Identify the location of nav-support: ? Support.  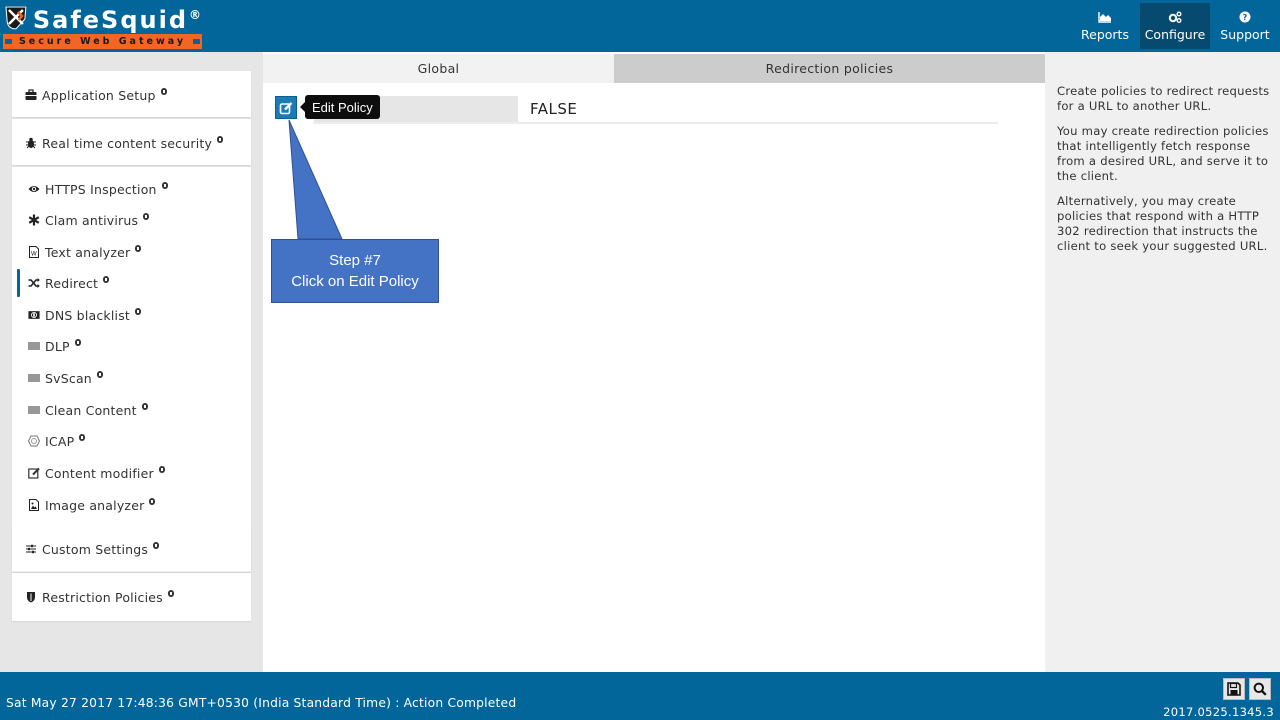
(1245, 26).